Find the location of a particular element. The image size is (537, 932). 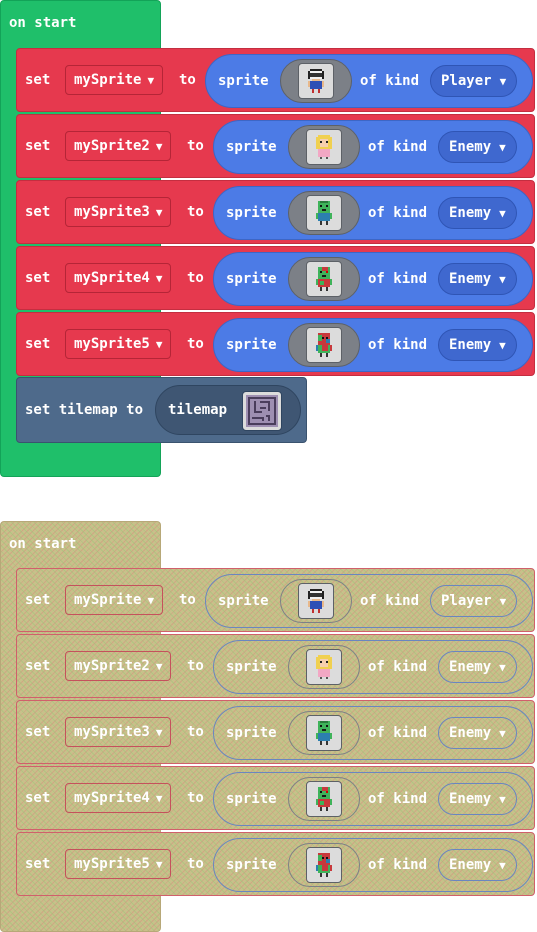

variable-name: mySprite4 is located at coordinates (112, 278).